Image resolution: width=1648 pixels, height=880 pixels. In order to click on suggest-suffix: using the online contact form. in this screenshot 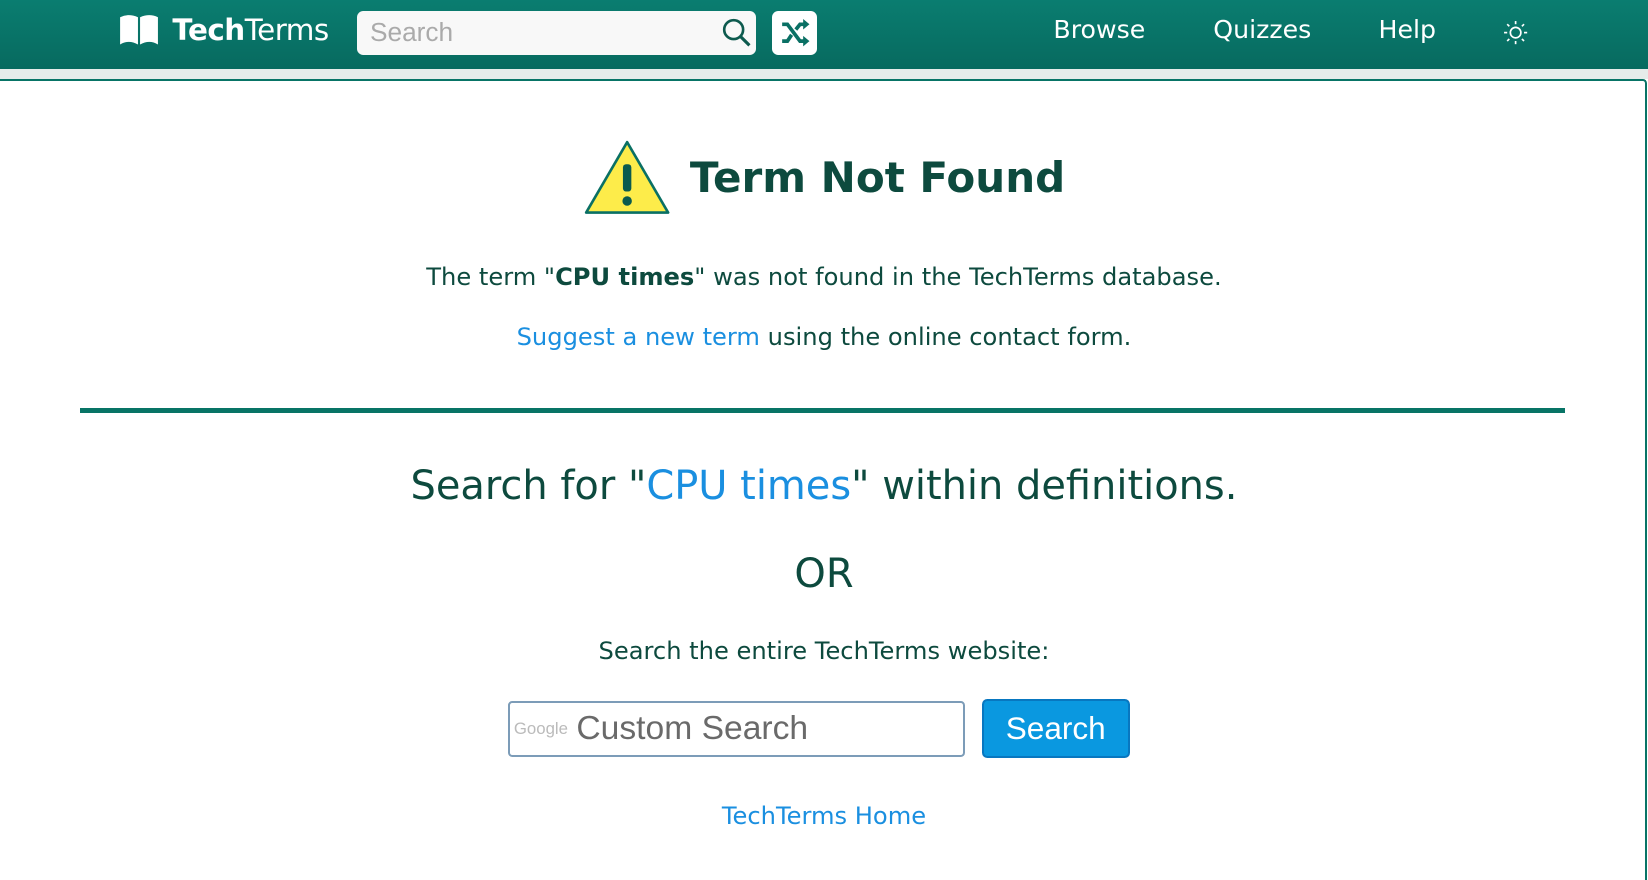, I will do `click(945, 336)`.